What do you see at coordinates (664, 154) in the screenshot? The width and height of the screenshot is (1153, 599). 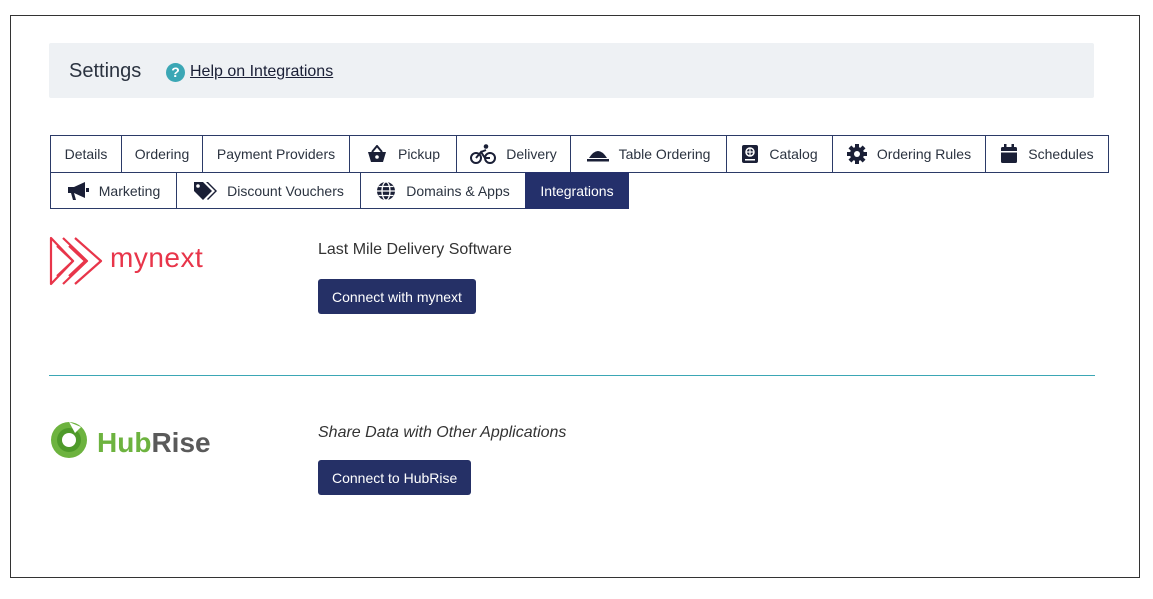 I see `tab-label: Table Ordering` at bounding box center [664, 154].